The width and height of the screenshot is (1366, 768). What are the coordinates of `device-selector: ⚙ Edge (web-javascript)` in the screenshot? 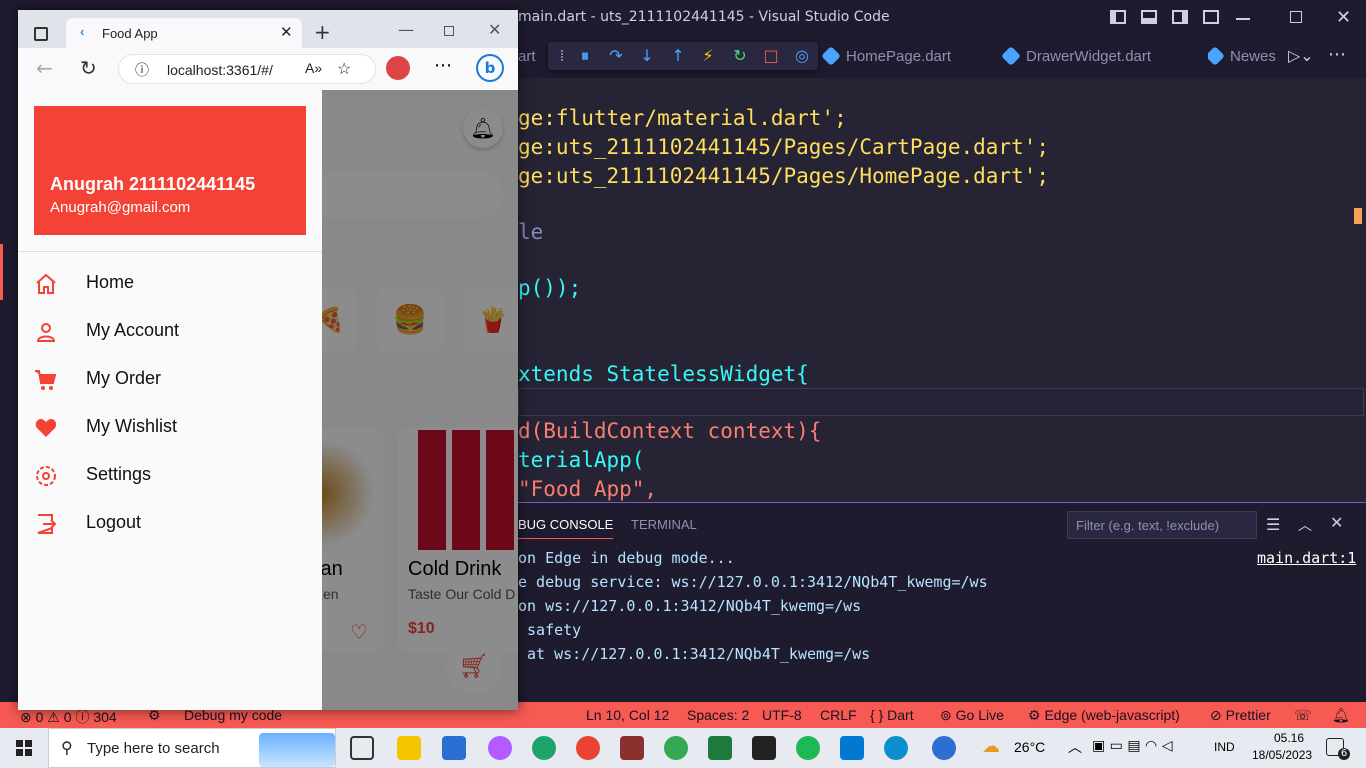 It's located at (1104, 715).